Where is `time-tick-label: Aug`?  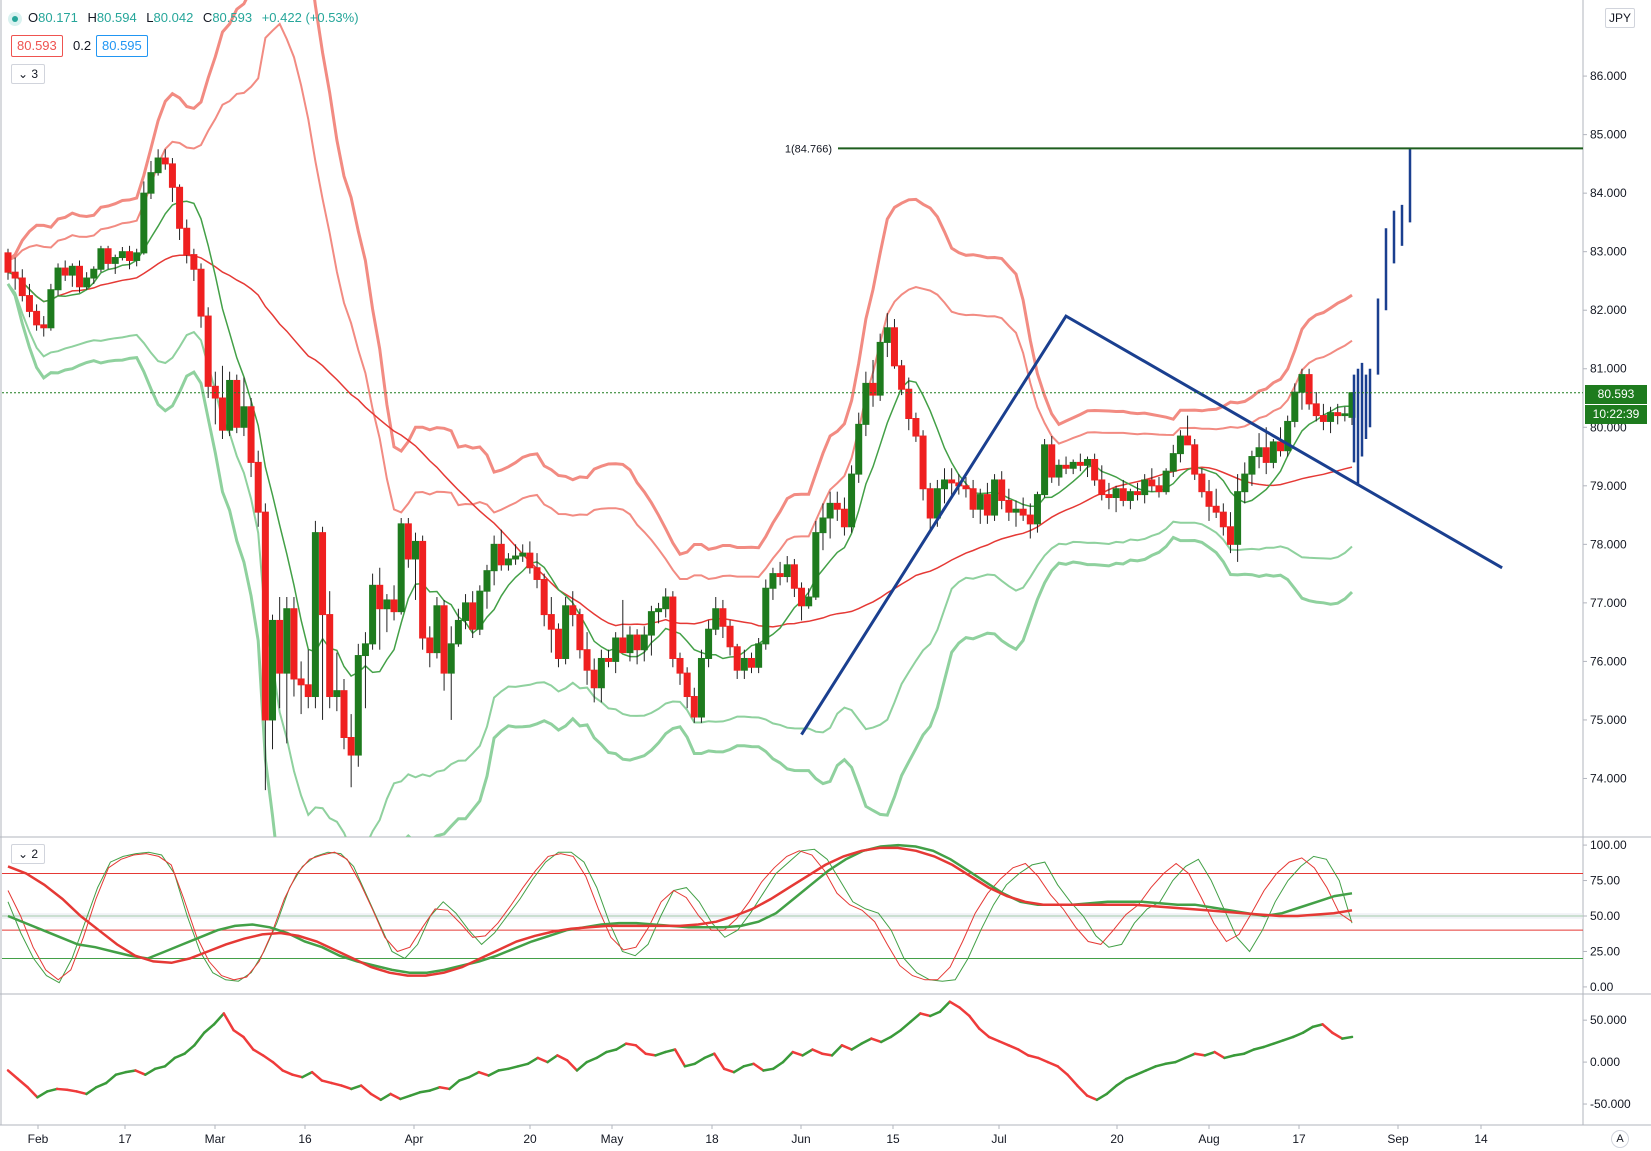 time-tick-label: Aug is located at coordinates (1208, 1139).